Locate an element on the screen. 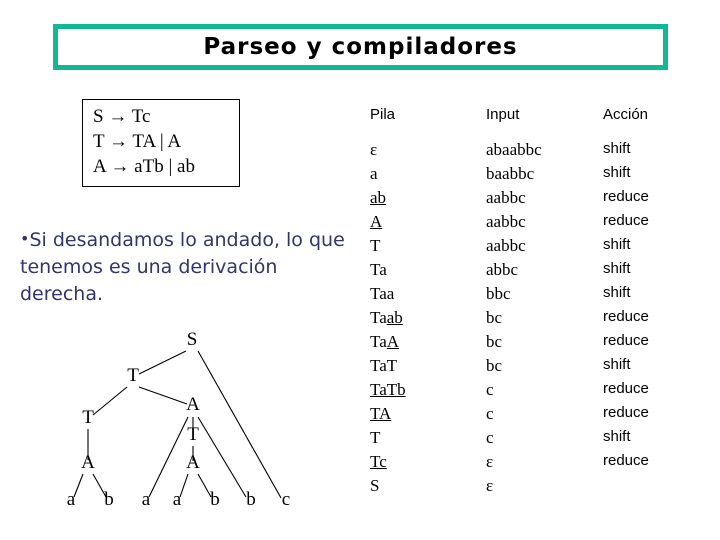  column-header-stack: Pila is located at coordinates (383, 114).